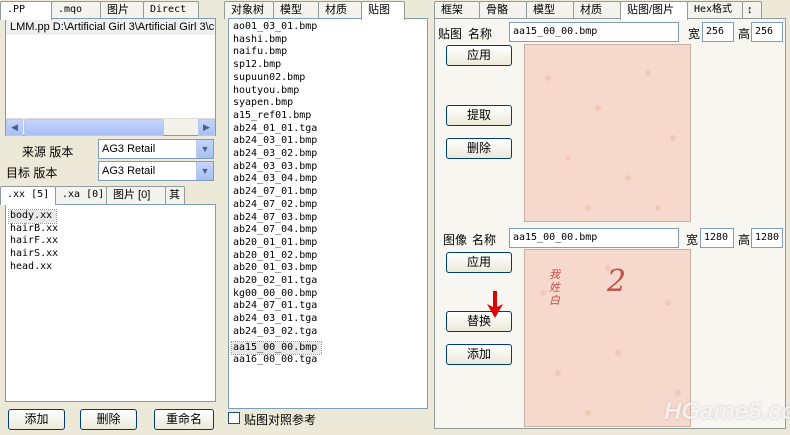 The width and height of the screenshot is (790, 435). What do you see at coordinates (328, 27) in the screenshot?
I see `texture-list-item: ao01_03_01.bmp` at bounding box center [328, 27].